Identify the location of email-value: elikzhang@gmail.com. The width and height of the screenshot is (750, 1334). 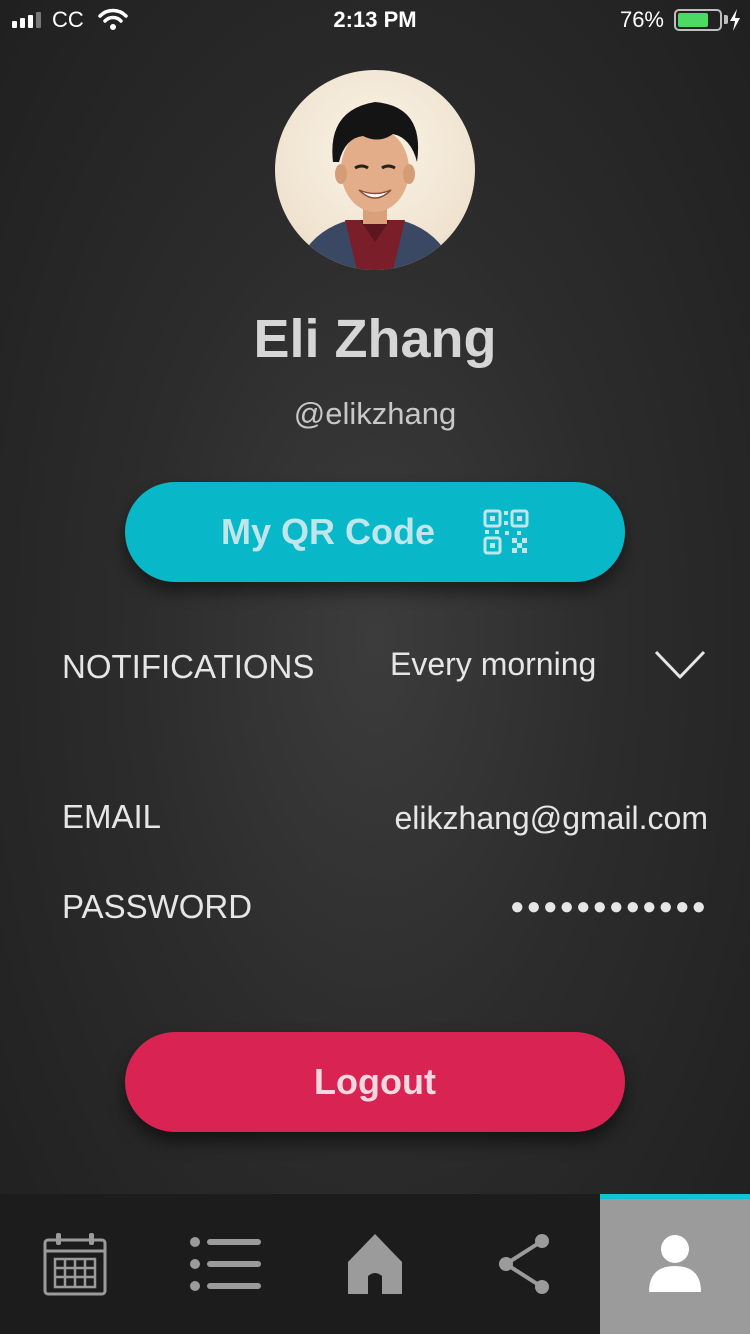
(552, 818).